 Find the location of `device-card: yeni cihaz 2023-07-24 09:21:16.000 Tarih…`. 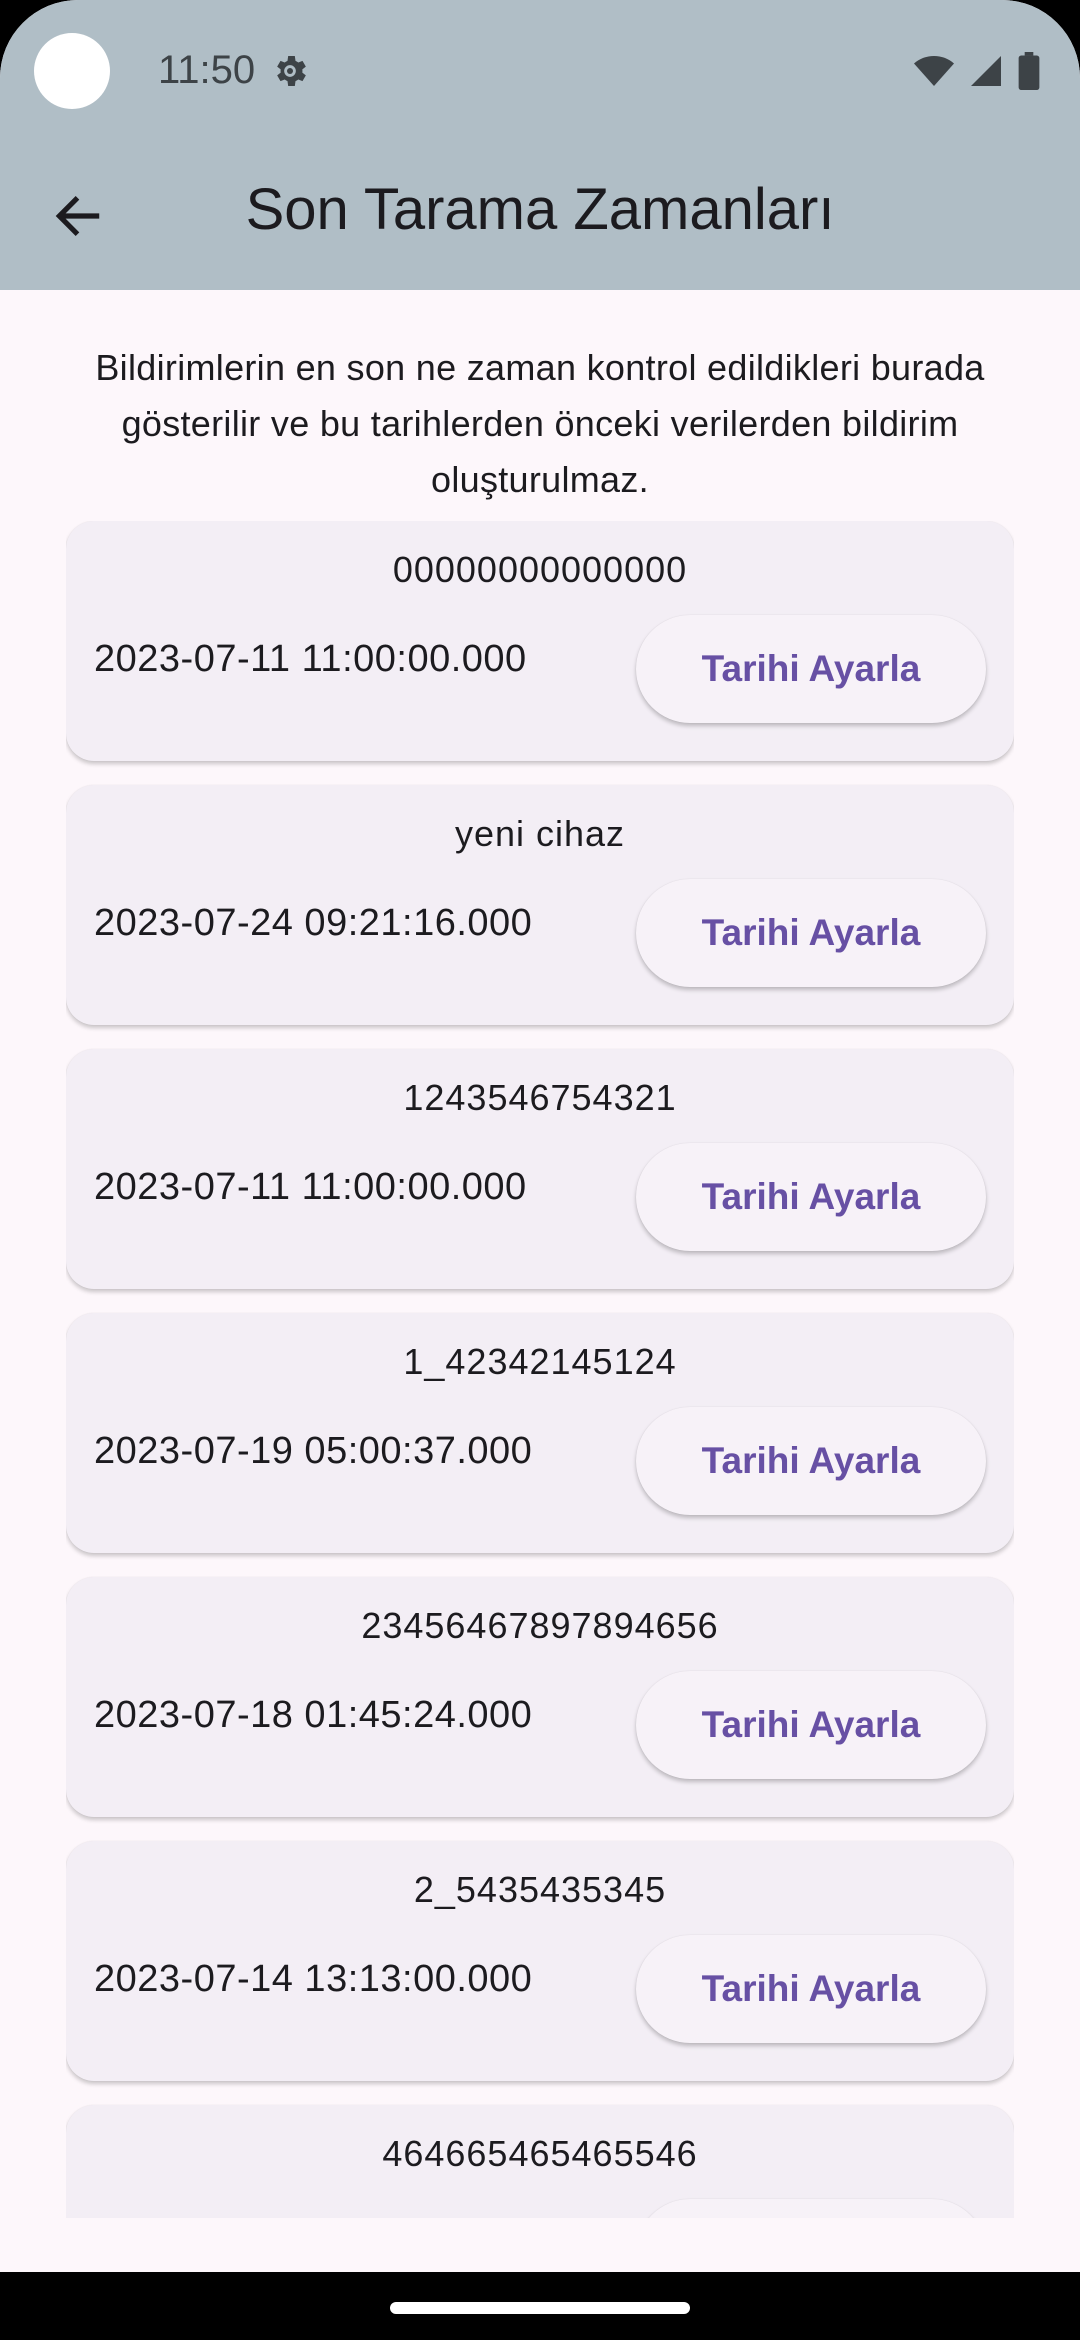

device-card: yeni cihaz 2023-07-24 09:21:16.000 Tarih… is located at coordinates (540, 905).